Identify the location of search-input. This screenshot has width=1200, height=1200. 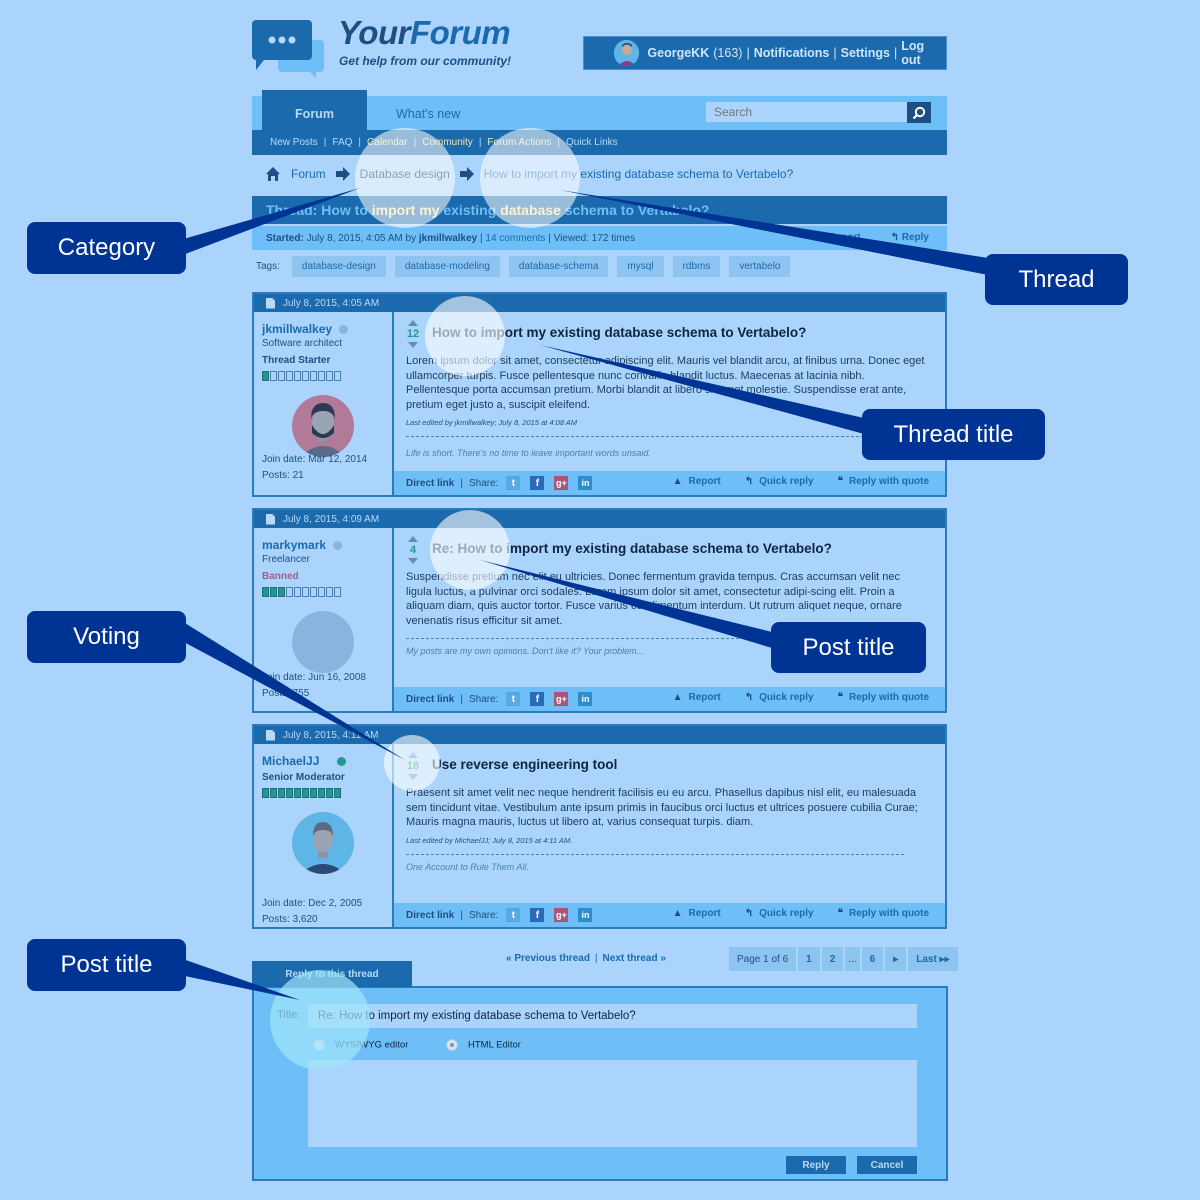
(807, 112).